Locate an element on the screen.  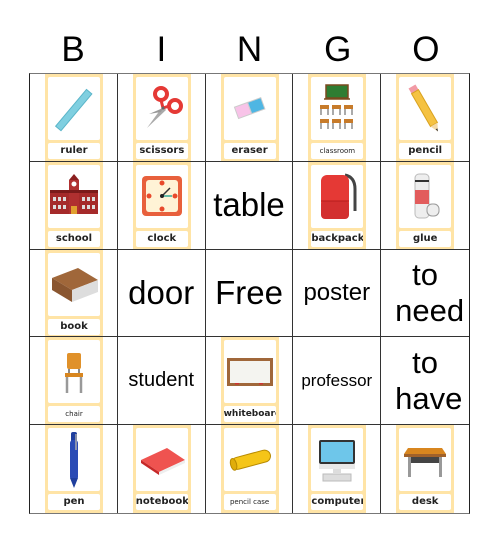
pen-icon is located at coordinates (74, 460).